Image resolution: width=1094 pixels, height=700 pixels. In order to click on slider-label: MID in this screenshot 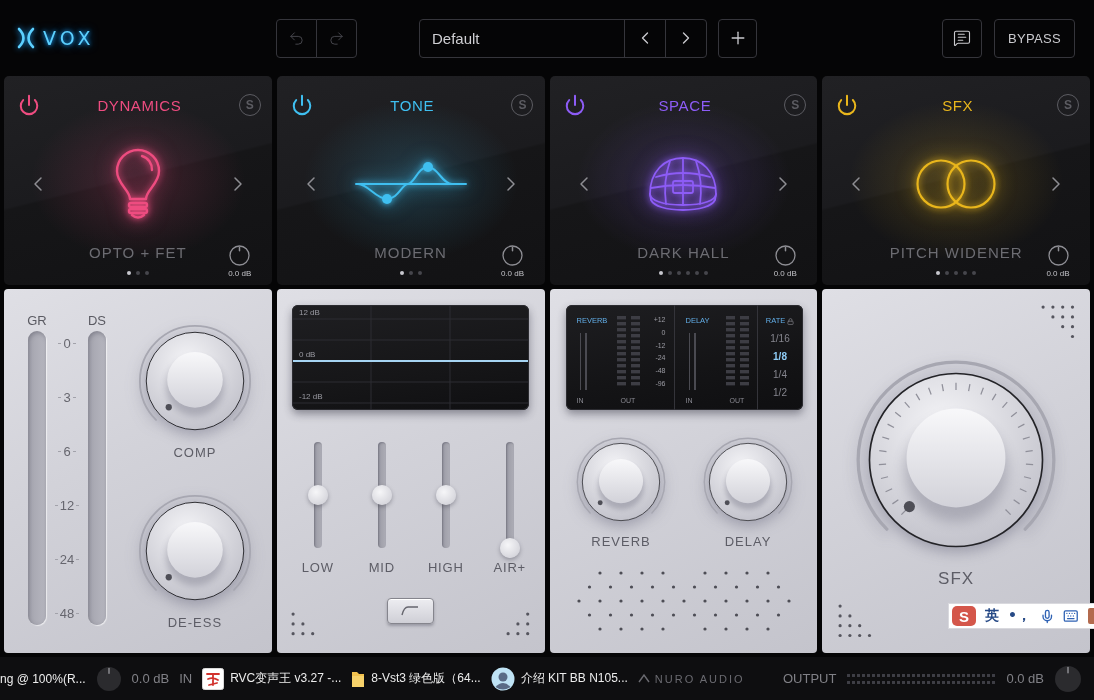, I will do `click(381, 567)`.